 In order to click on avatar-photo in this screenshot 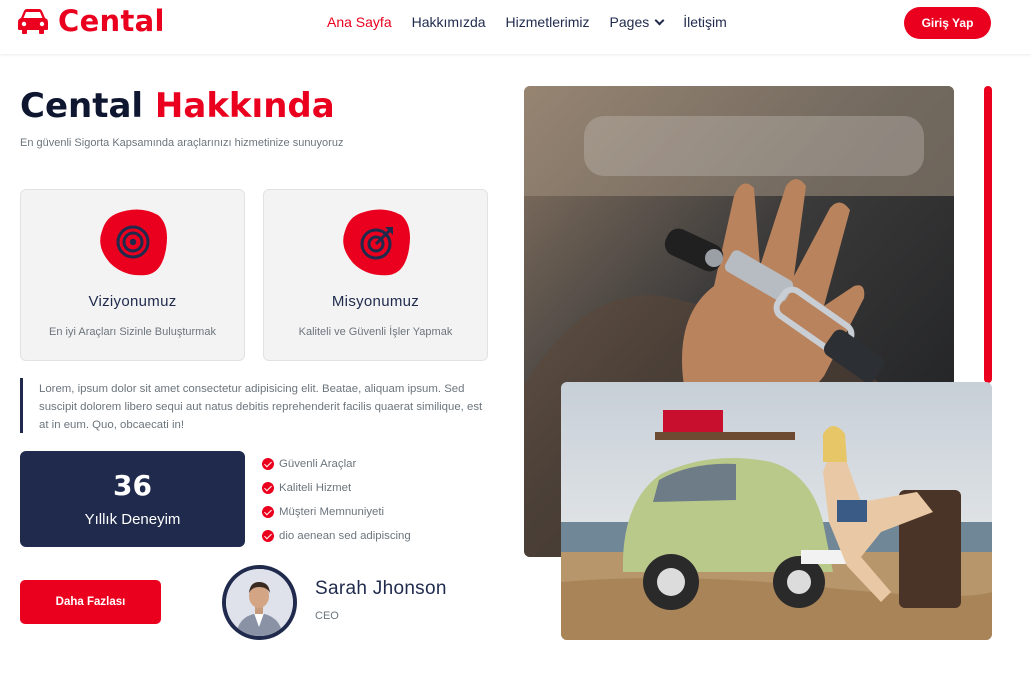, I will do `click(259, 602)`.